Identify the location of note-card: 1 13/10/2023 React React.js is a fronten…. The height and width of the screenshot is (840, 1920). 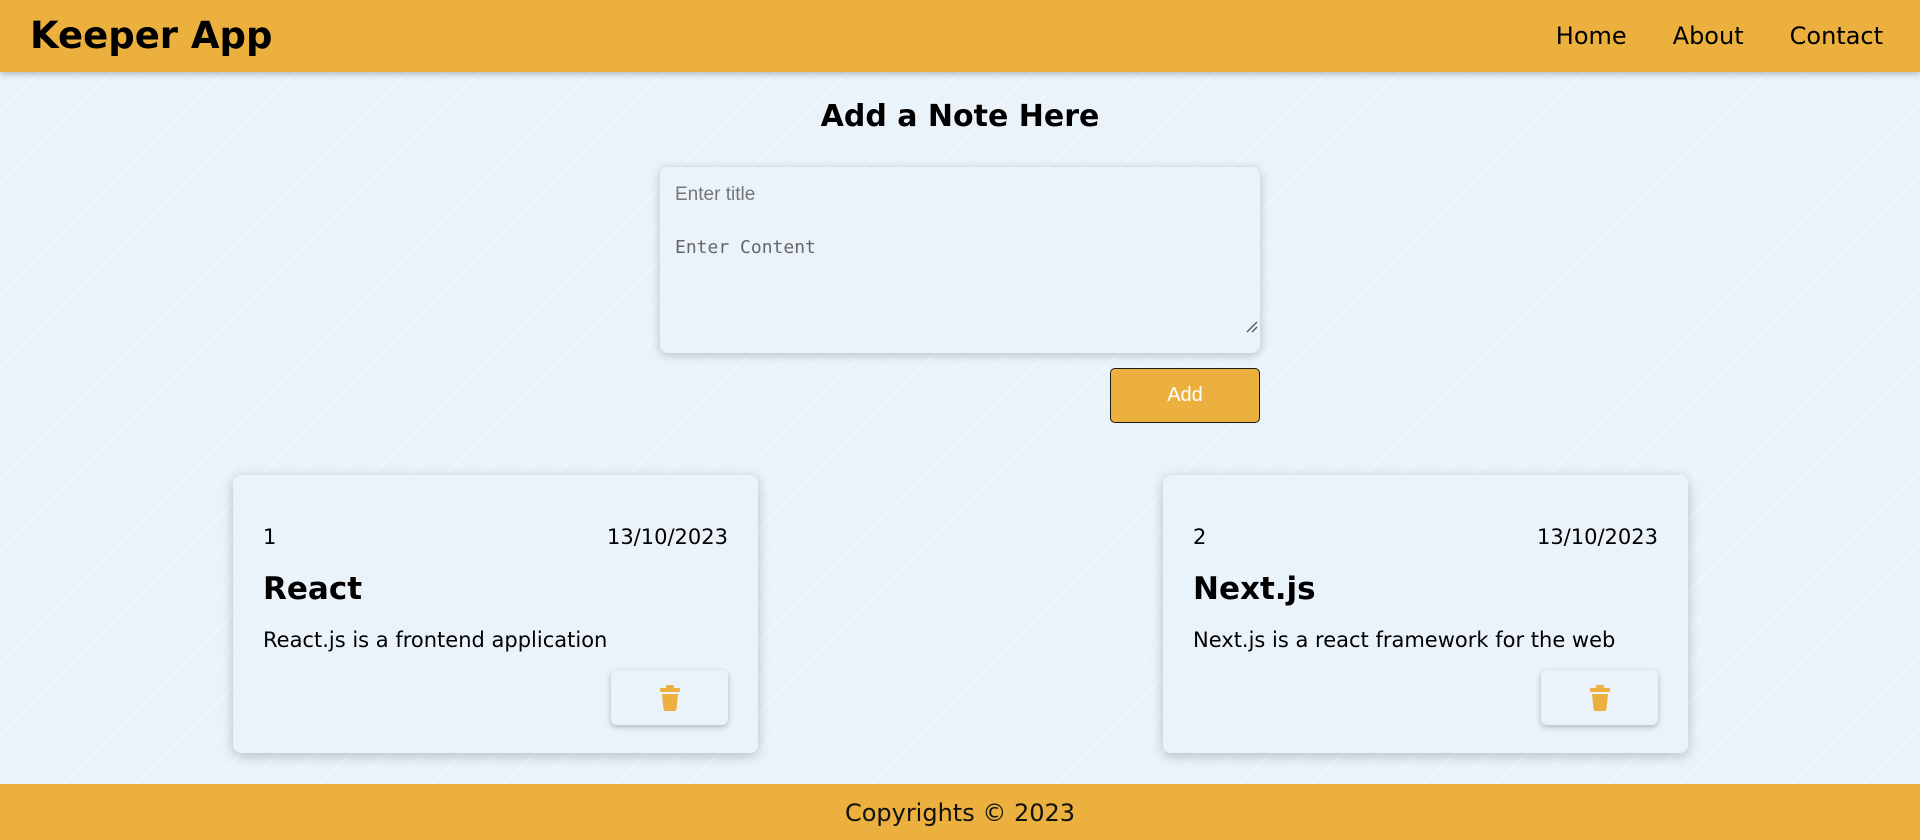
(495, 614).